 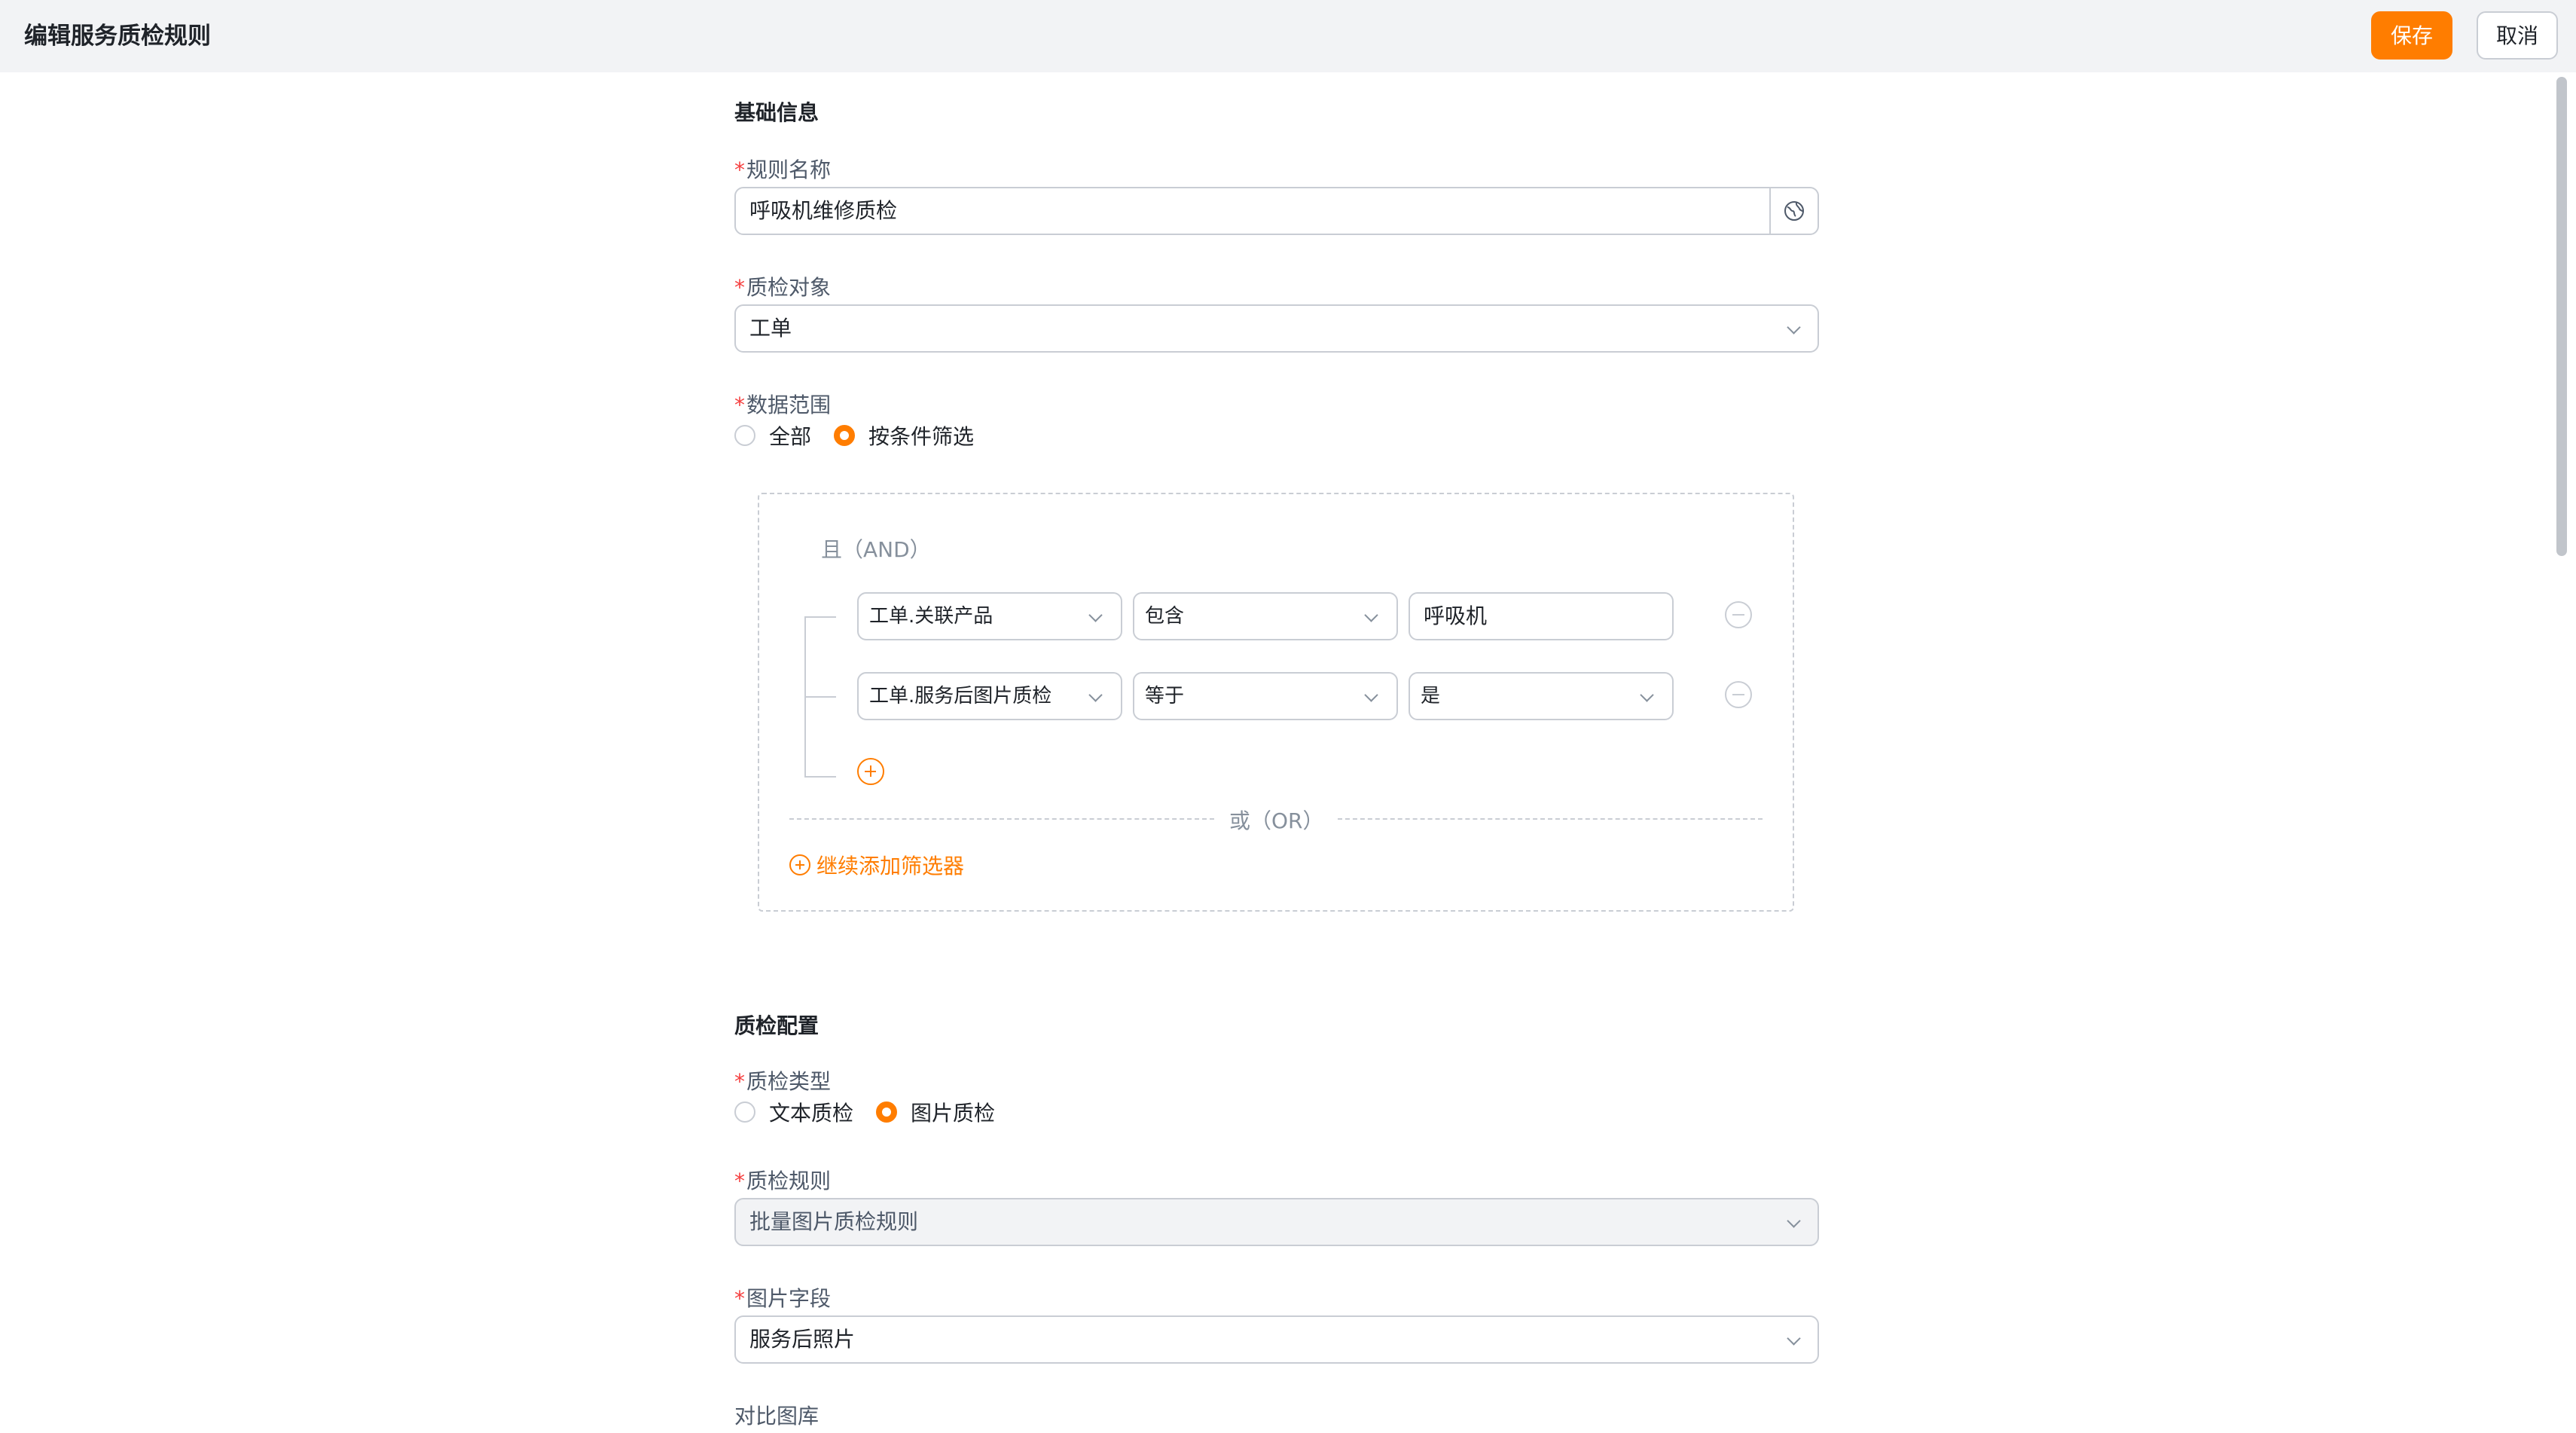 I want to click on image-field-select: 服务后照片, so click(x=1276, y=1339).